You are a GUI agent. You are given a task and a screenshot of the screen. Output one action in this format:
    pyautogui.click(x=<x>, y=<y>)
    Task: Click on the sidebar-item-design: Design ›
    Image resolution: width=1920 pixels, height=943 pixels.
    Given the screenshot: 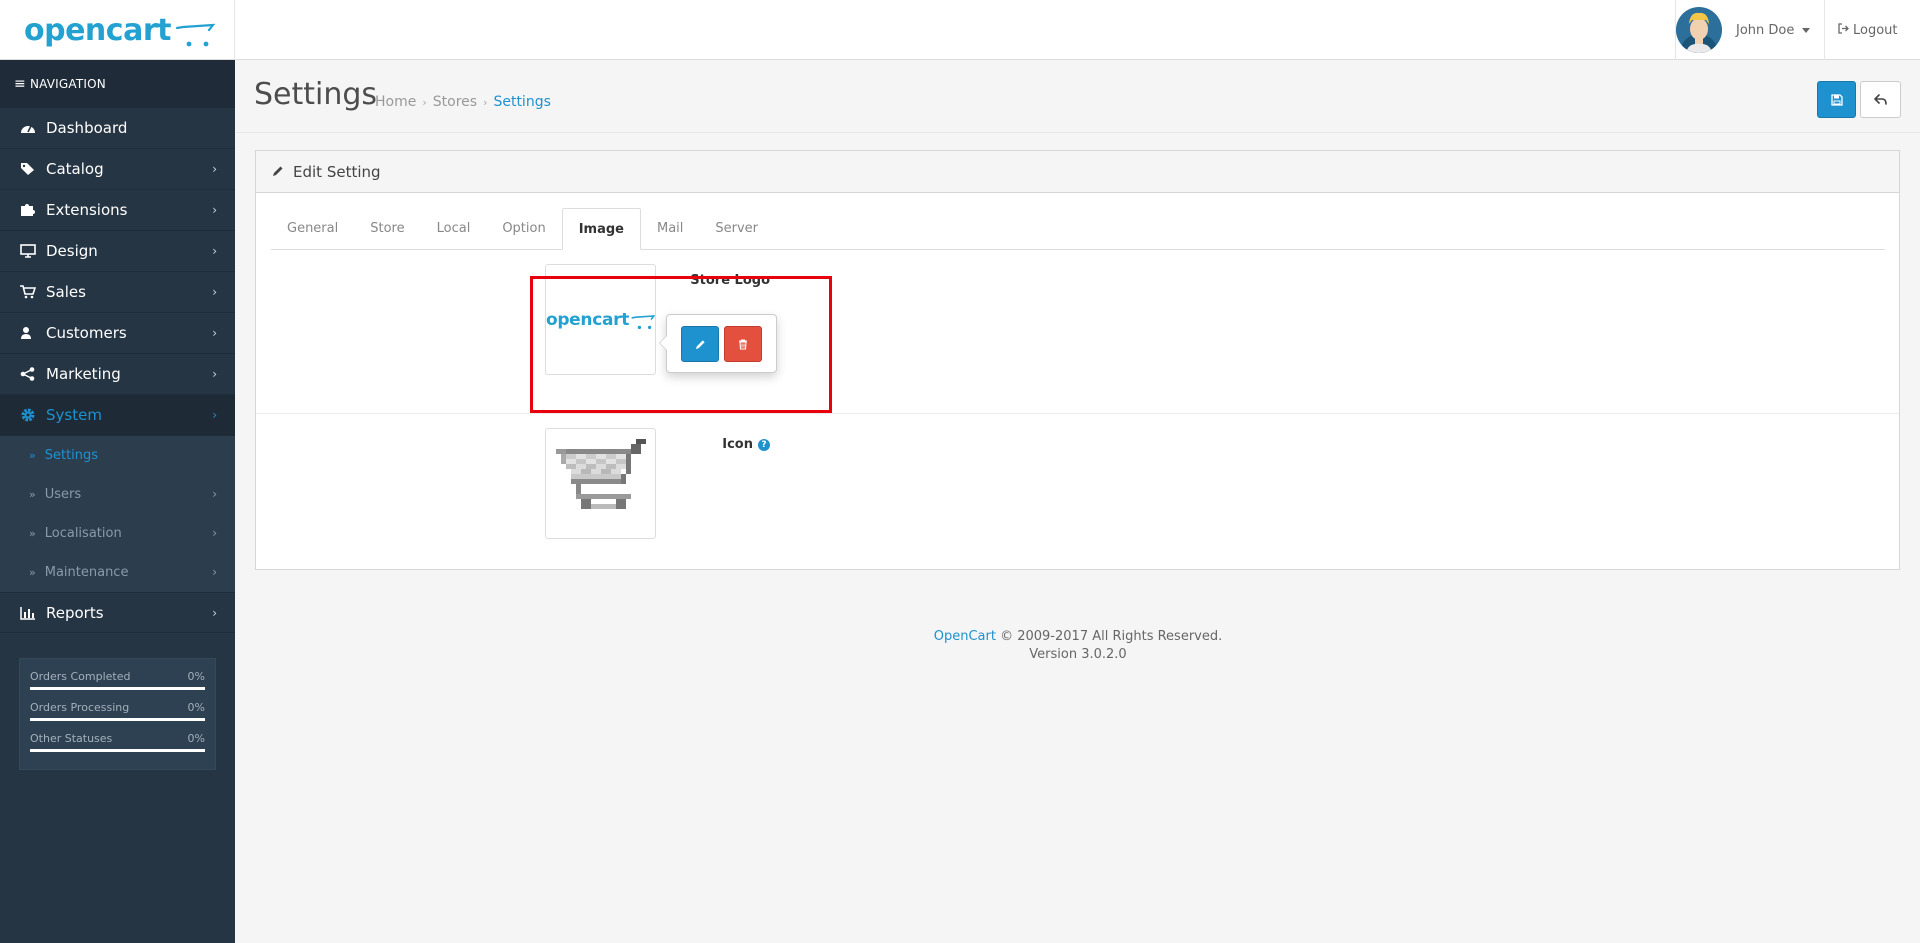 What is the action you would take?
    pyautogui.click(x=117, y=251)
    